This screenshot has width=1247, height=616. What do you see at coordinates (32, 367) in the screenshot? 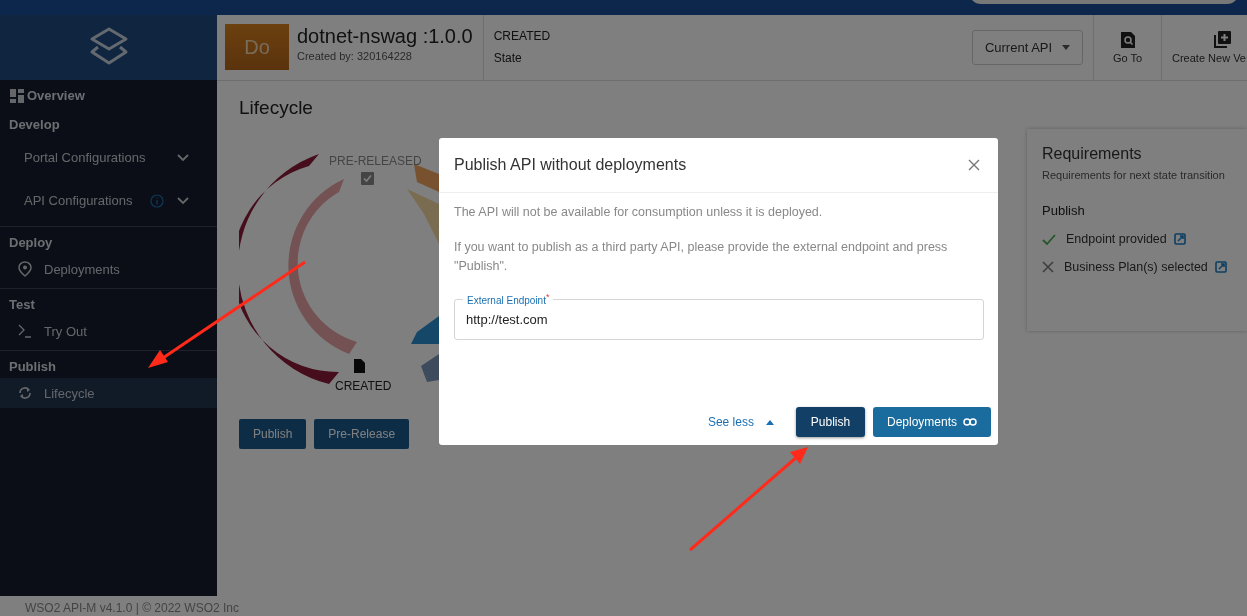
I see `section-title: Publish` at bounding box center [32, 367].